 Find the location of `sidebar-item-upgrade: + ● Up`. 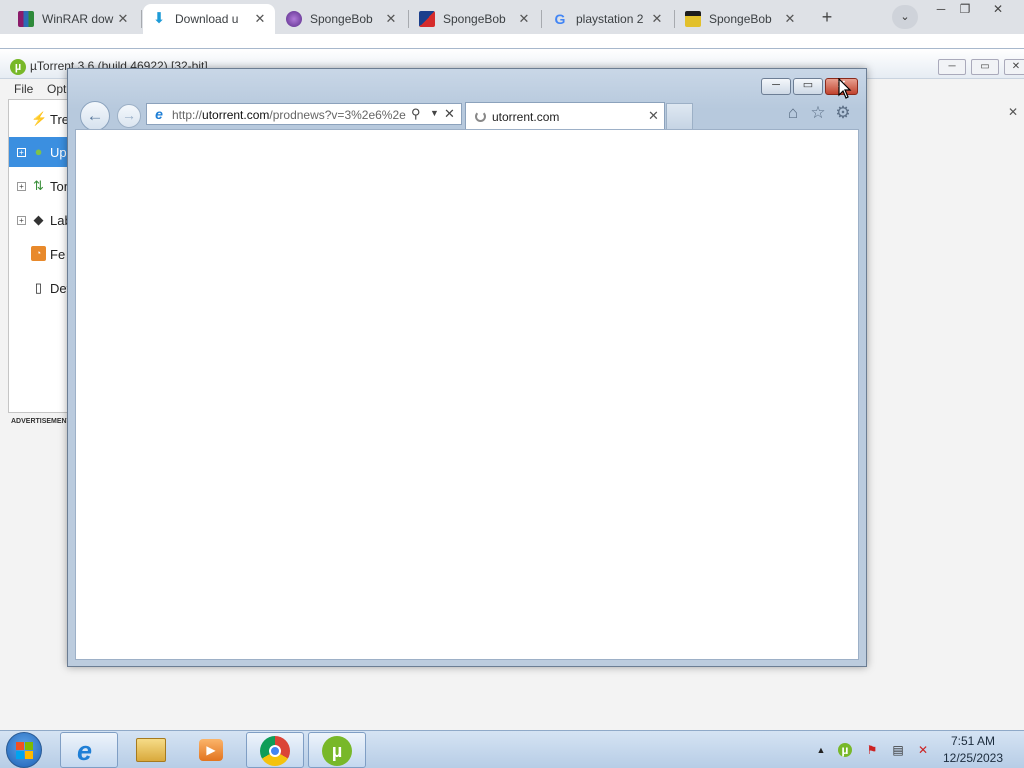

sidebar-item-upgrade: + ● Up is located at coordinates (40, 152).